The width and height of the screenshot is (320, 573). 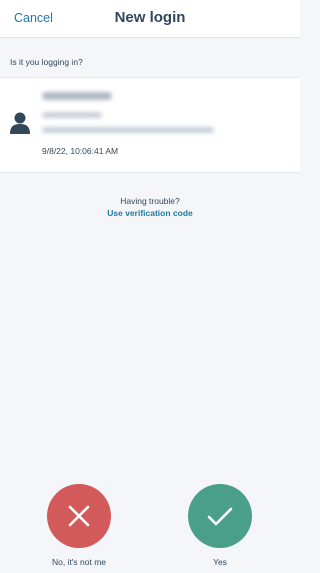 What do you see at coordinates (72, 115) in the screenshot?
I see `redacted-location` at bounding box center [72, 115].